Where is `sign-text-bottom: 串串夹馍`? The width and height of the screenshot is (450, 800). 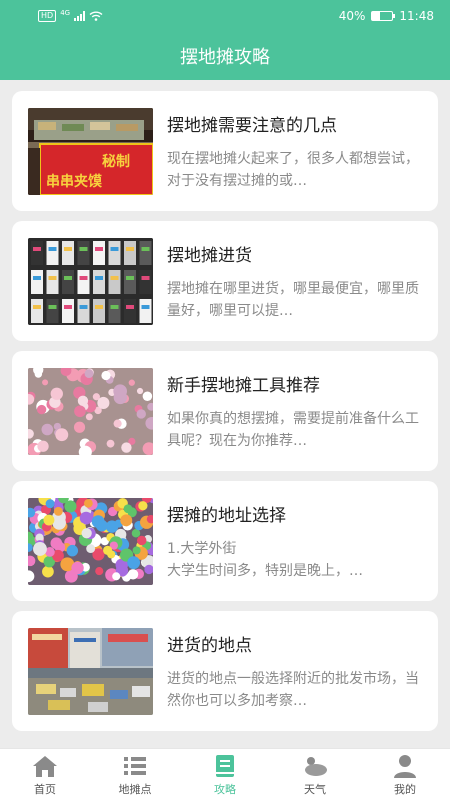 sign-text-bottom: 串串夹馍 is located at coordinates (74, 181).